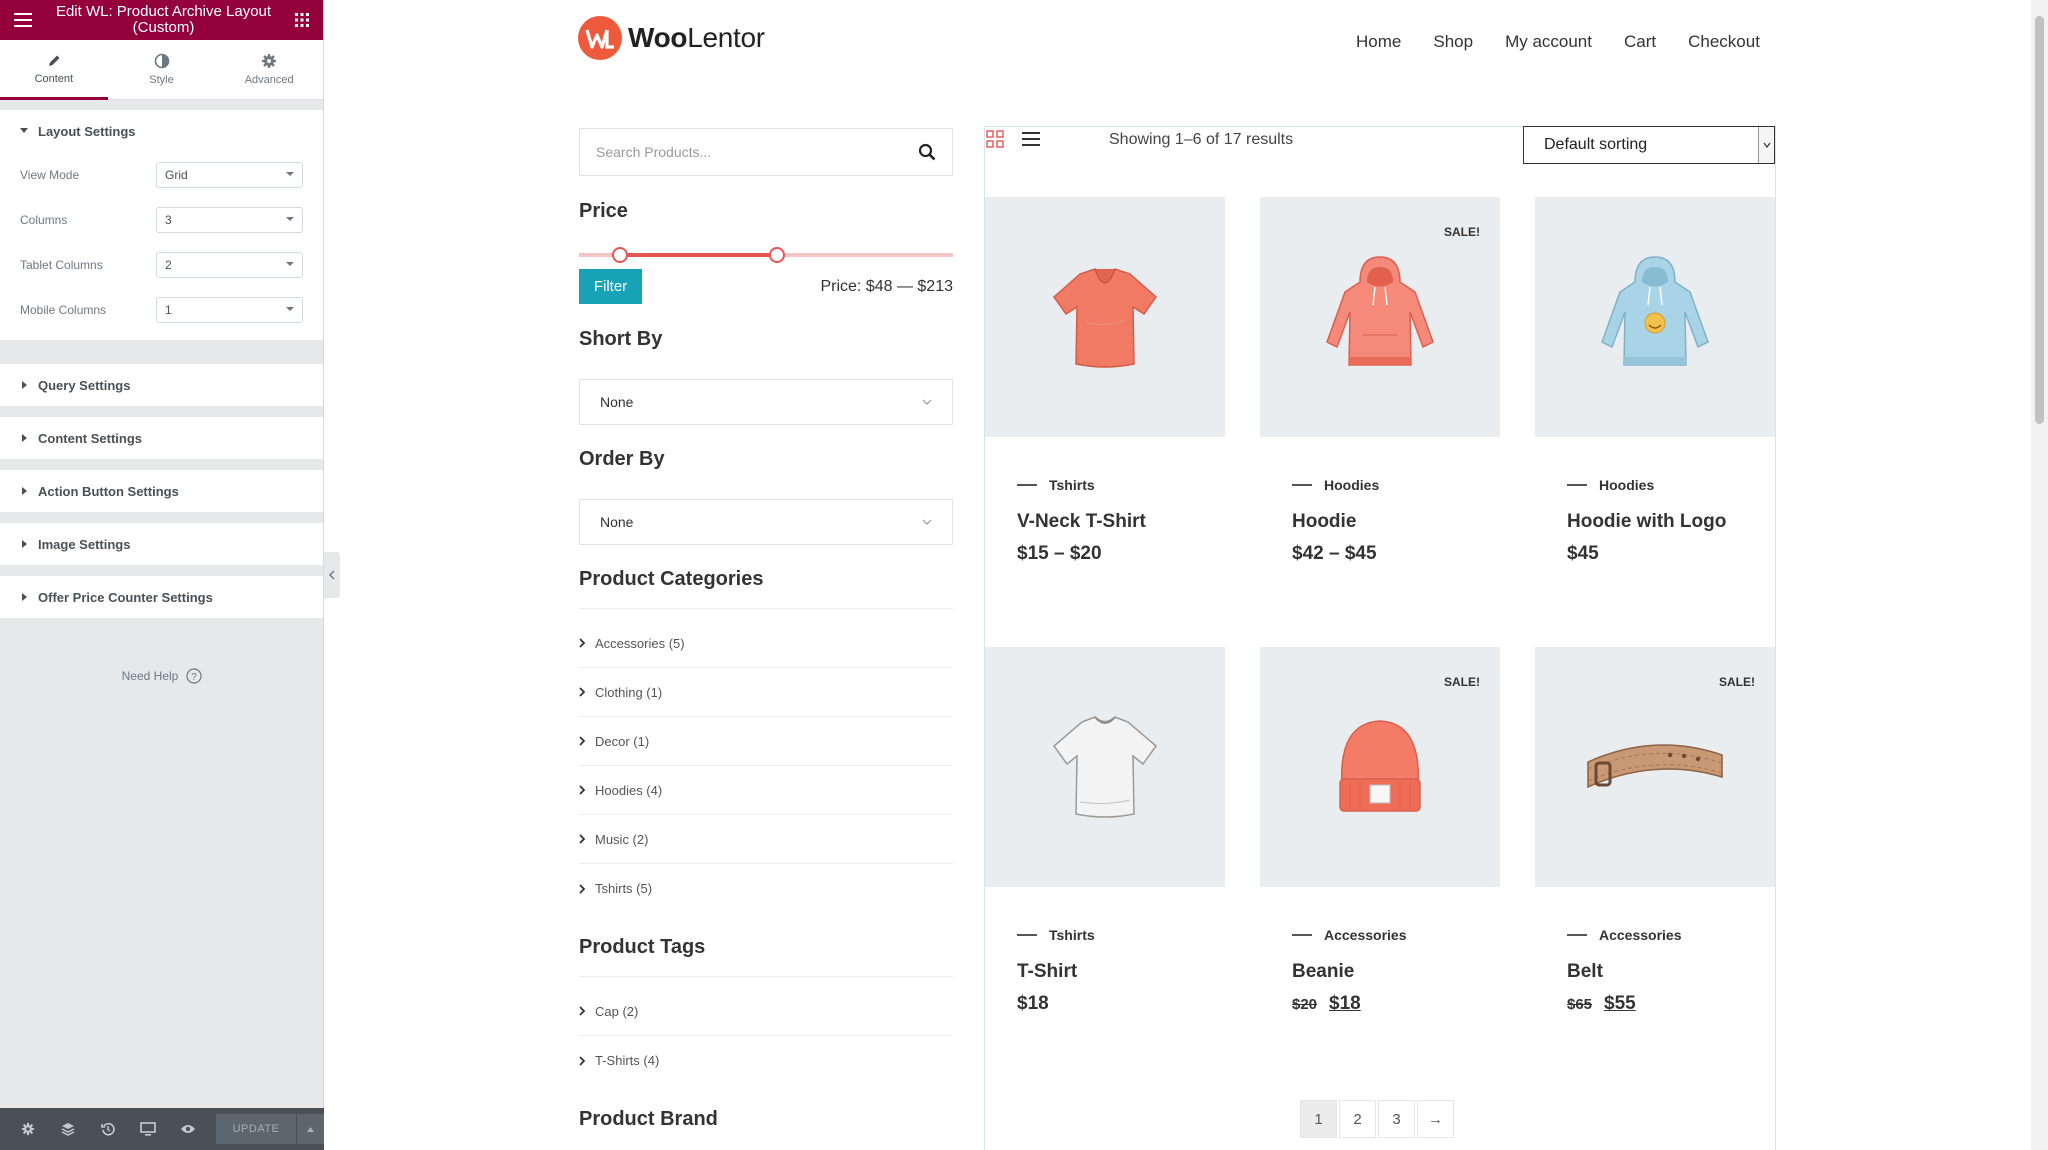 This screenshot has height=1150, width=2048. I want to click on product-card: Hoodies Hoodie with Logo $45, so click(1655, 407).